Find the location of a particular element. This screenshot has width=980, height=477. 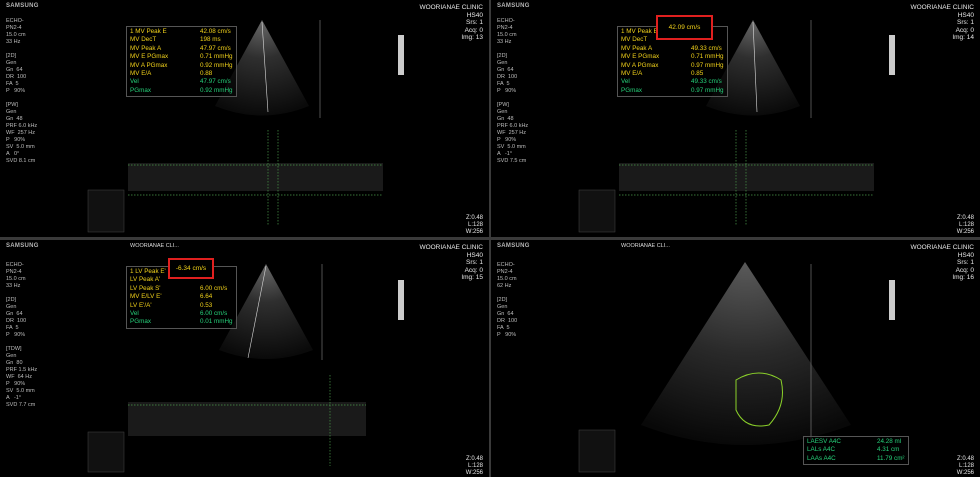

measurement-value: 4.31 cm is located at coordinates (888, 450).